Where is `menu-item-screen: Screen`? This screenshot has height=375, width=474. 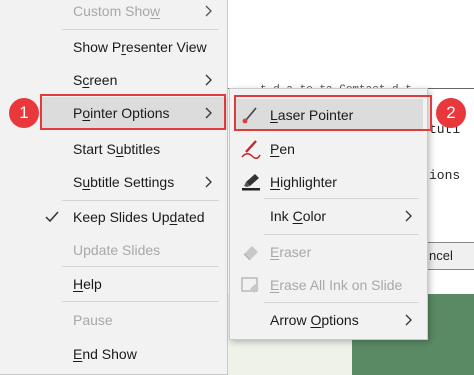
menu-item-screen: Screen is located at coordinates (113, 80).